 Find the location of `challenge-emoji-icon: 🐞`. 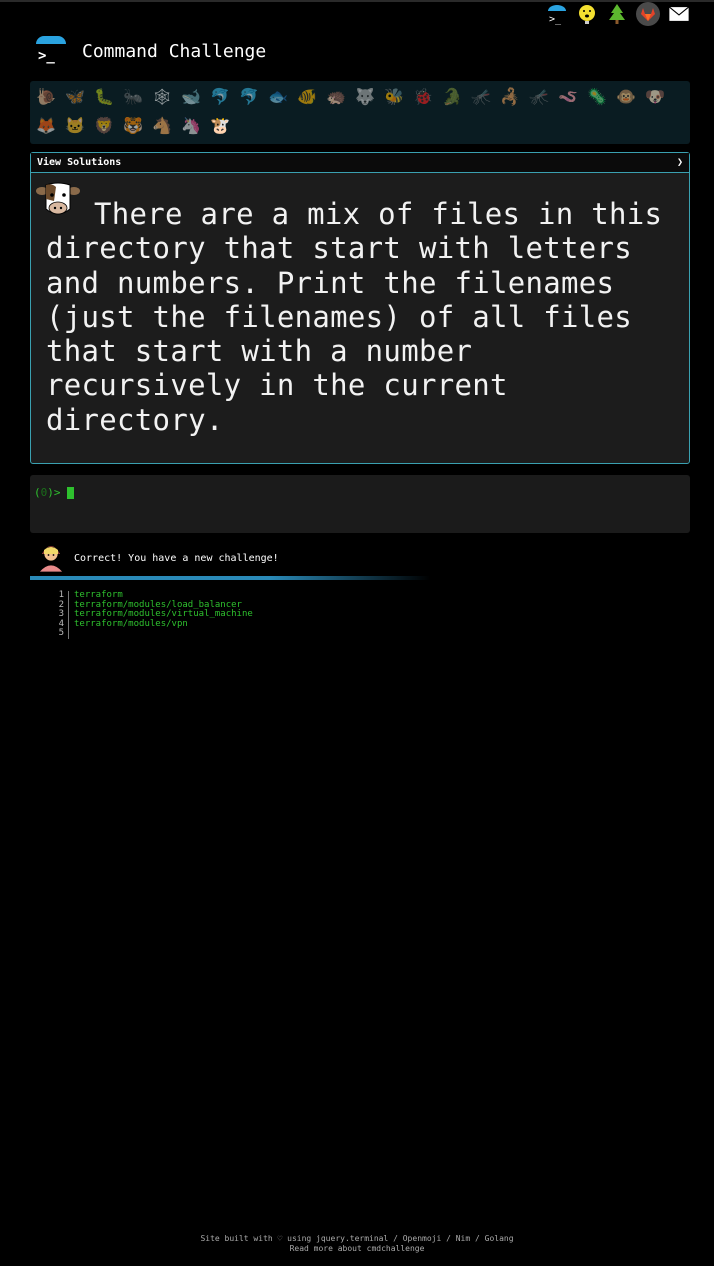

challenge-emoji-icon: 🐞 is located at coordinates (423, 96).